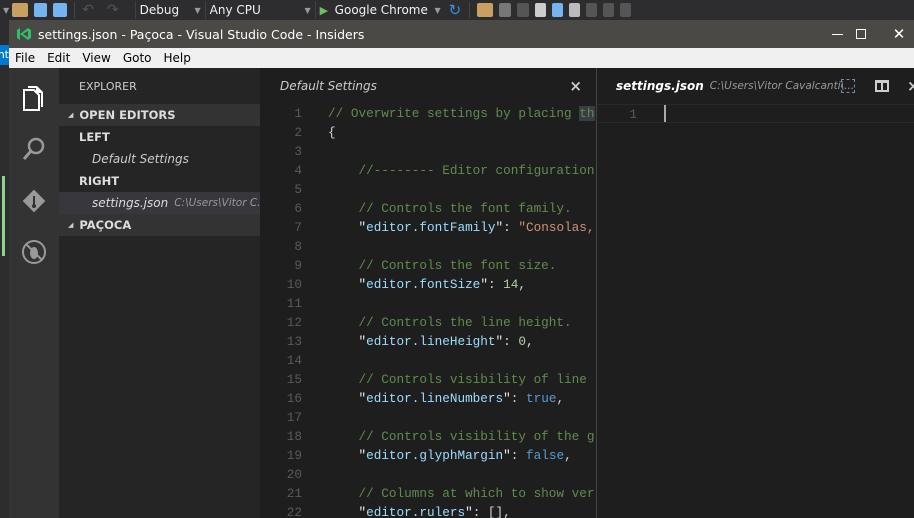  I want to click on token-bool: false, so click(545, 455).